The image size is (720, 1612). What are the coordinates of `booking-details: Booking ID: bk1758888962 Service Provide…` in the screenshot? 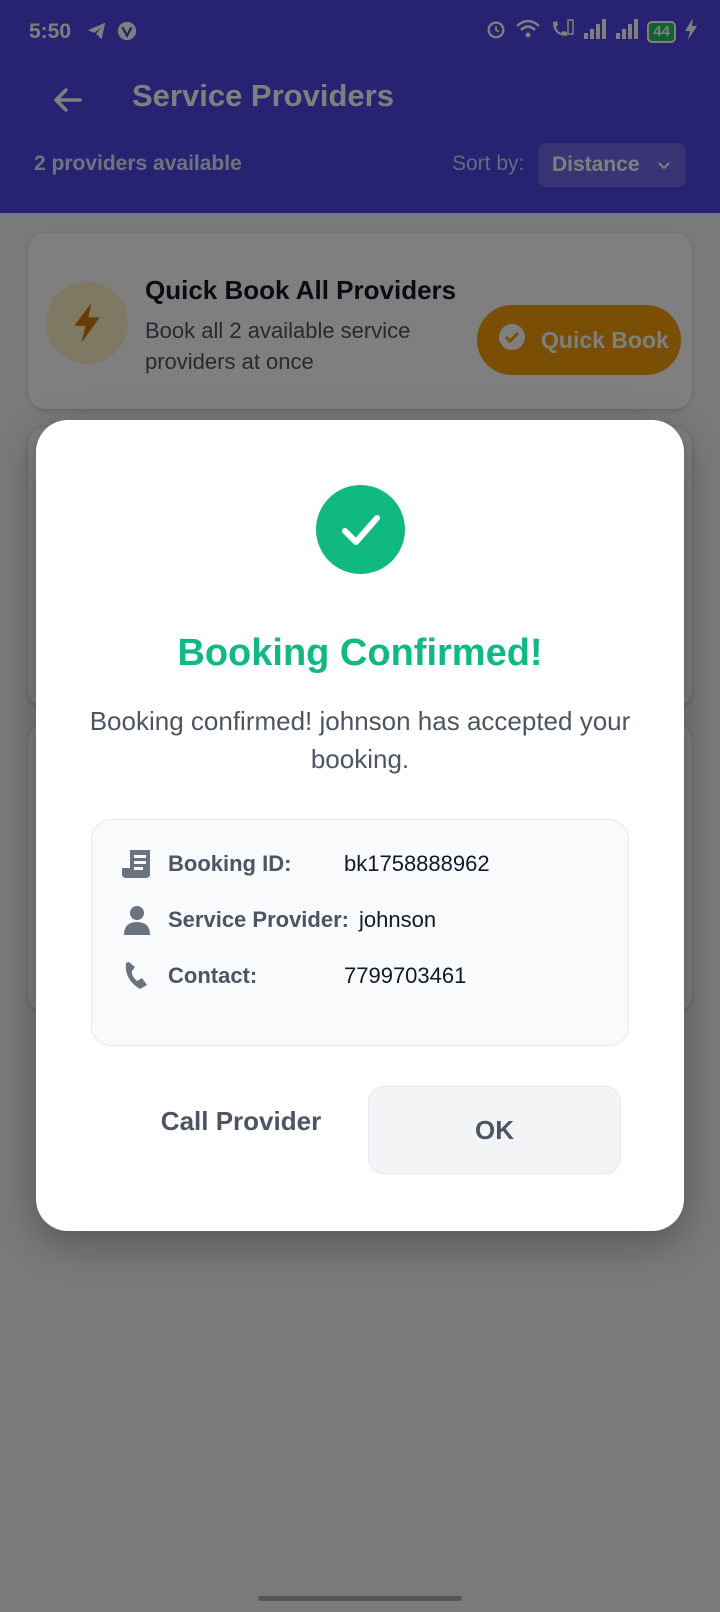 It's located at (360, 932).